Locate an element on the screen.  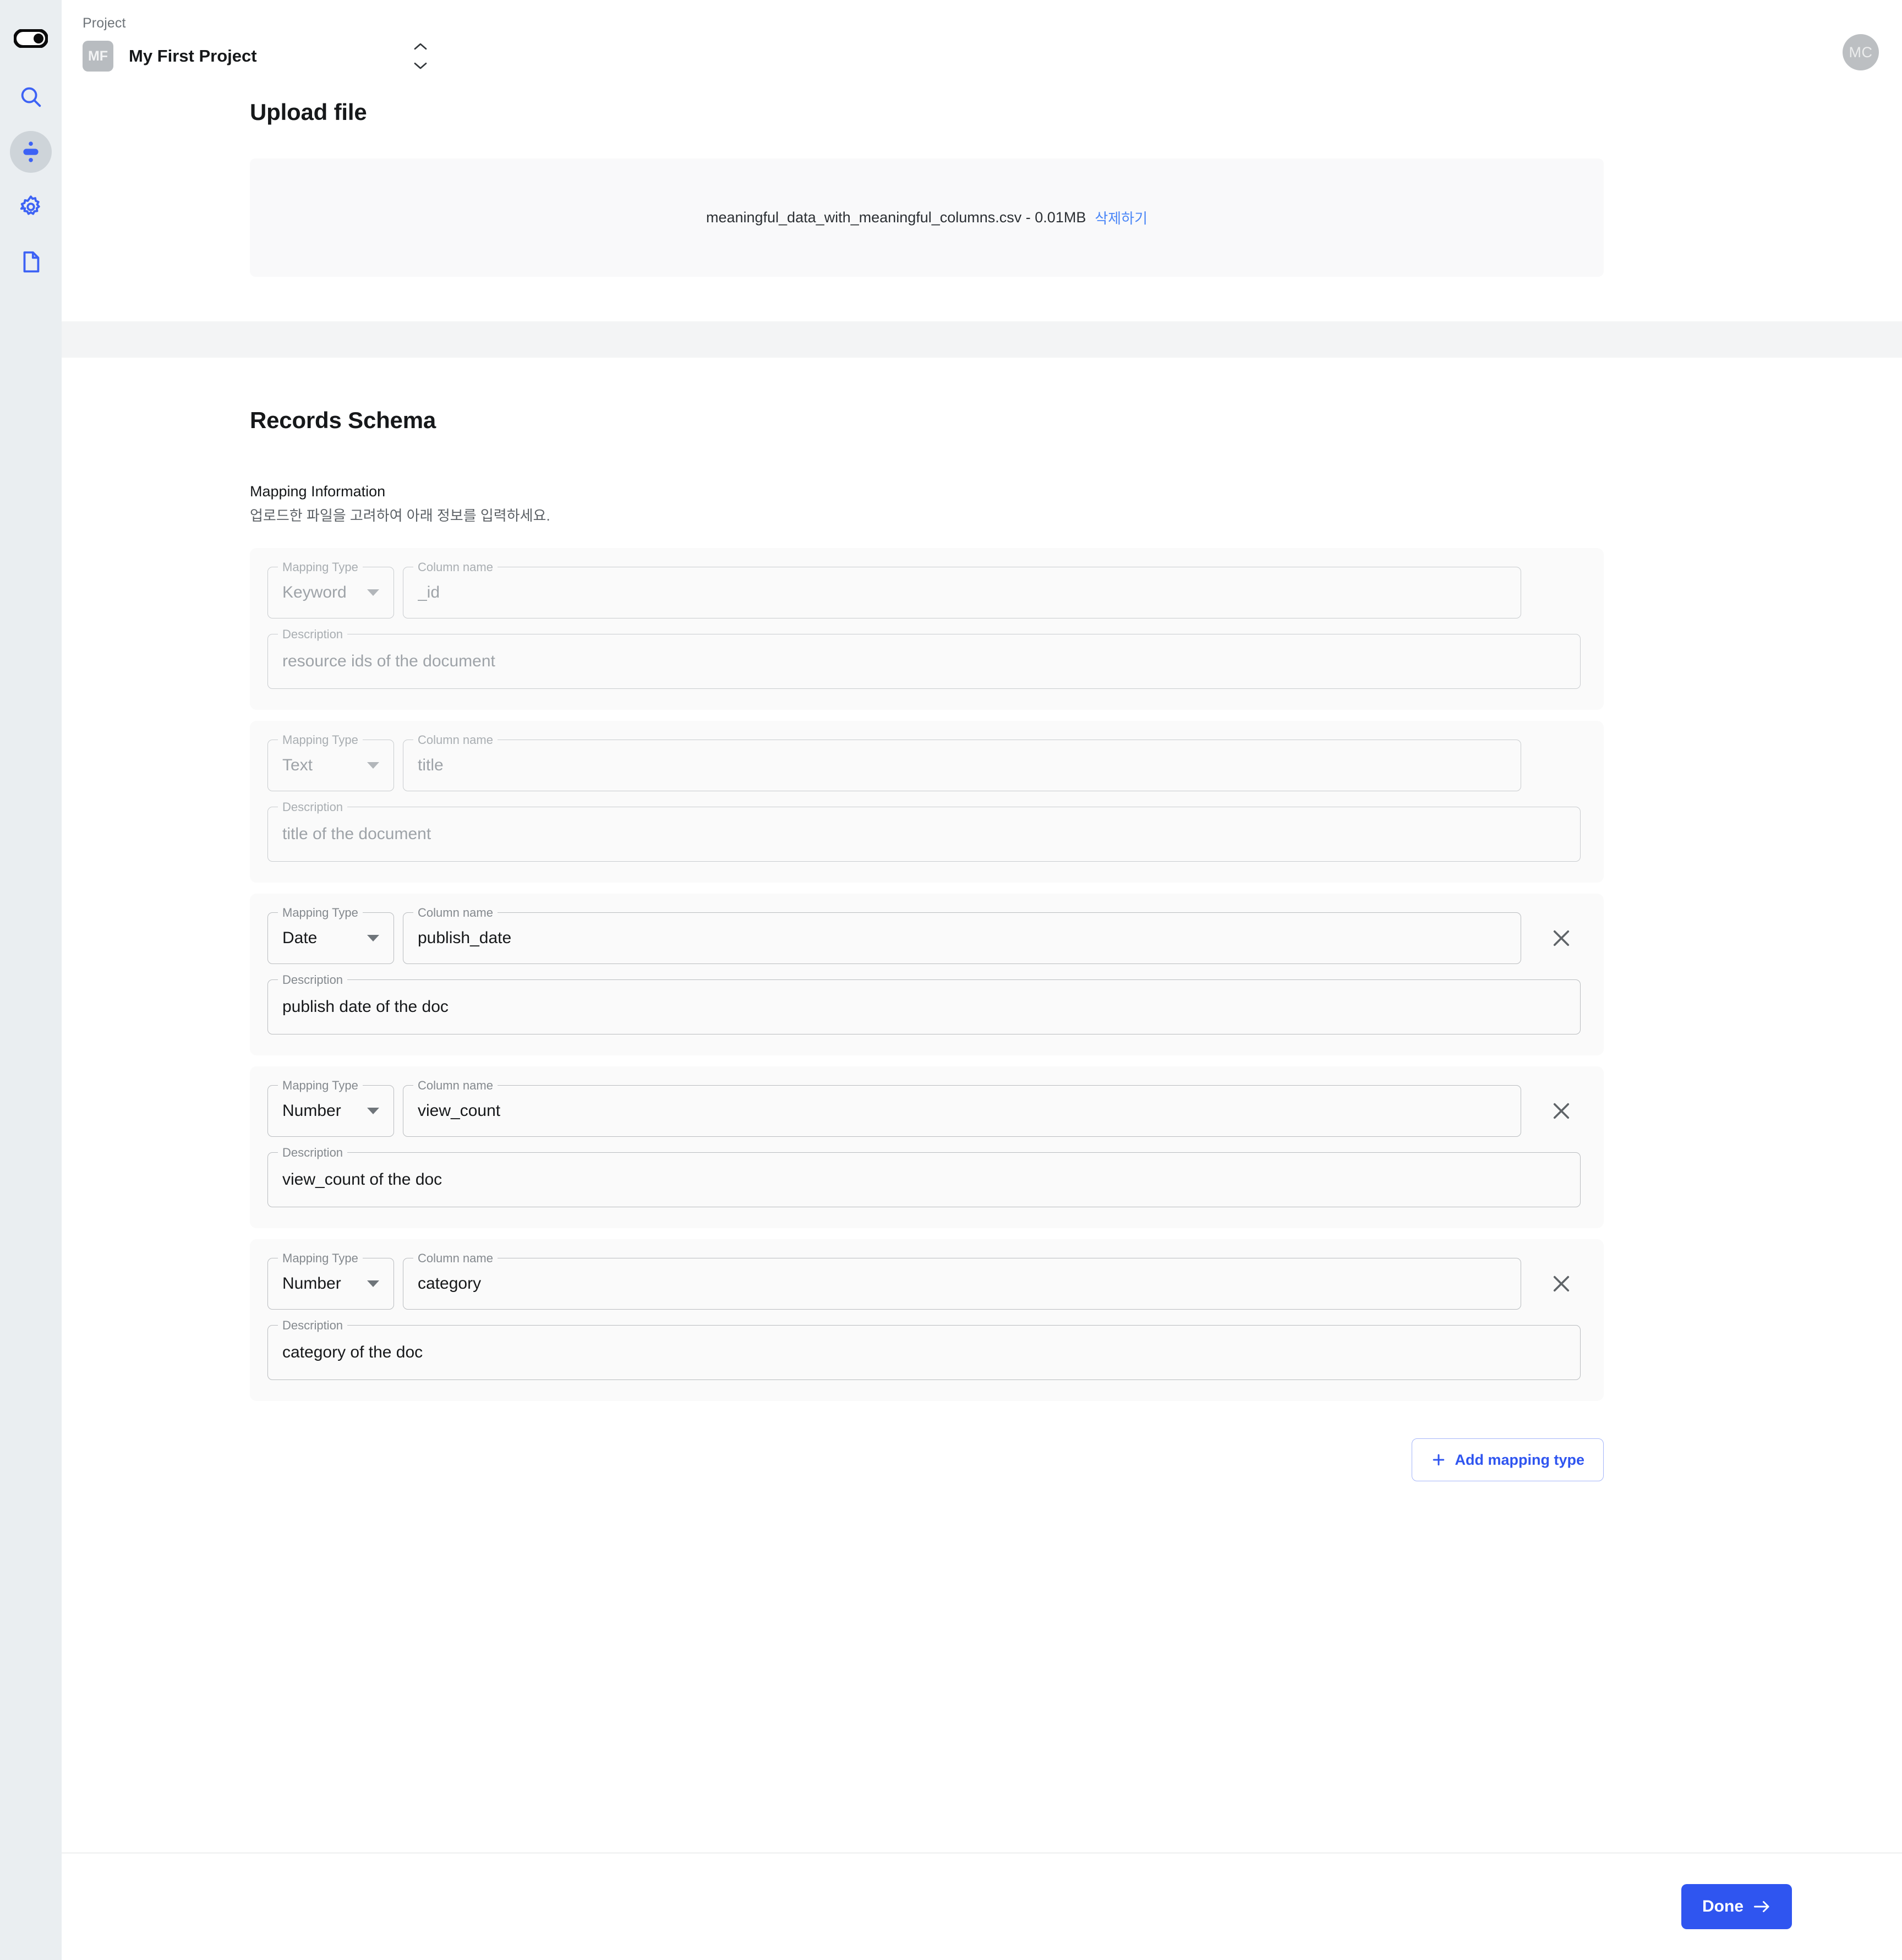
add-mapping-row: Add mapping type is located at coordinates (927, 1459).